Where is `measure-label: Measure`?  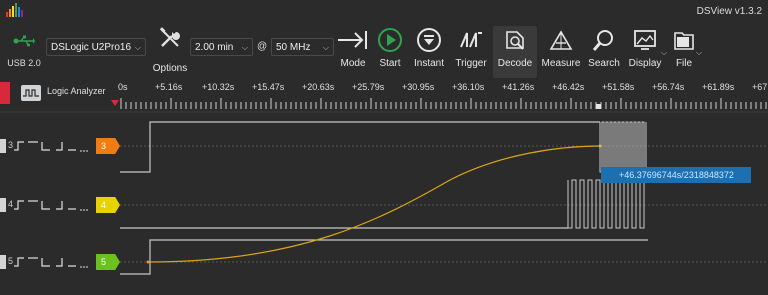
measure-label: Measure is located at coordinates (561, 63).